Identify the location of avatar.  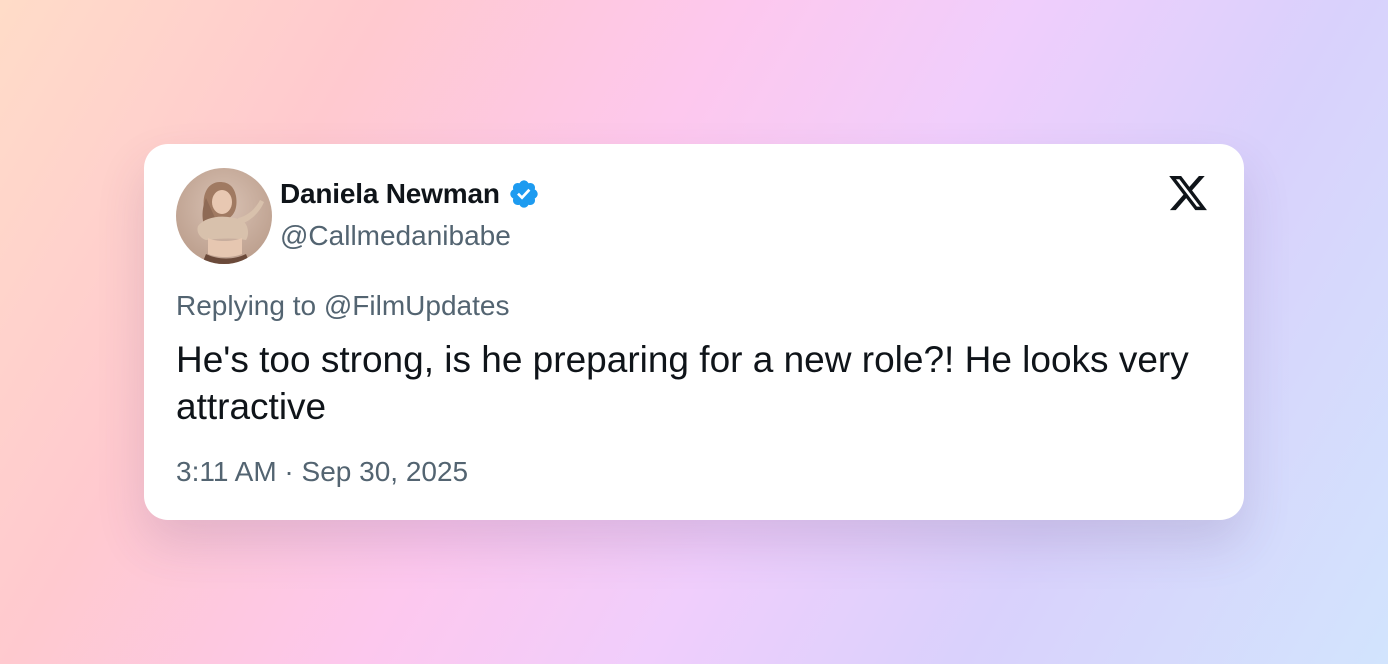
(224, 216).